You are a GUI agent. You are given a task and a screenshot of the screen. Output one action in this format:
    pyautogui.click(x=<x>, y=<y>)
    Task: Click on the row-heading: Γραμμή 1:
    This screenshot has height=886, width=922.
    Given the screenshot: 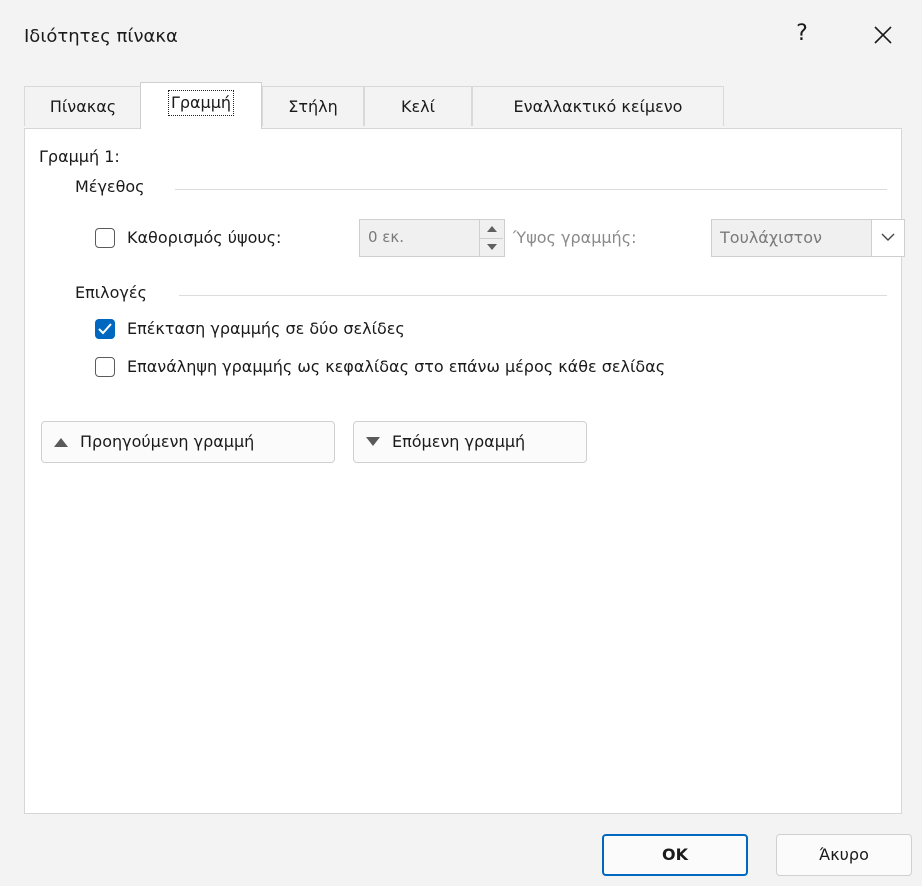 What is the action you would take?
    pyautogui.click(x=79, y=156)
    